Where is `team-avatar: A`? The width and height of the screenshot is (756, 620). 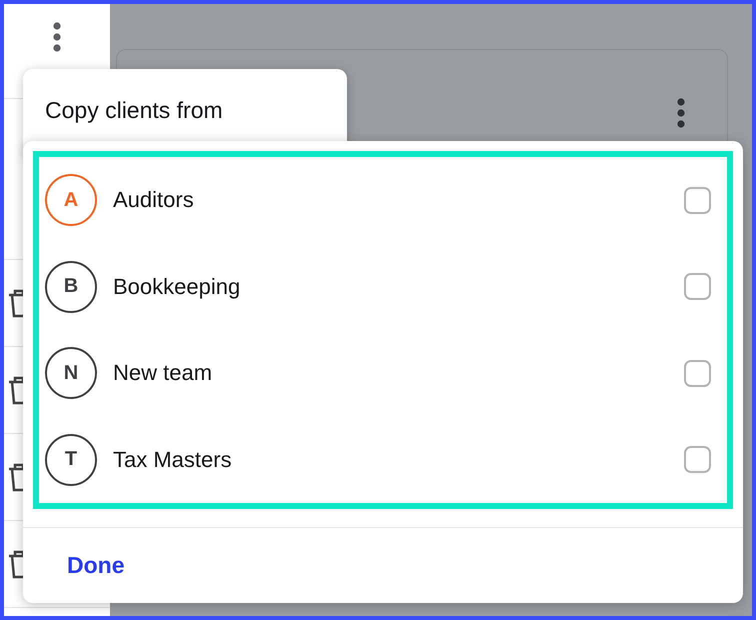
team-avatar: A is located at coordinates (71, 200).